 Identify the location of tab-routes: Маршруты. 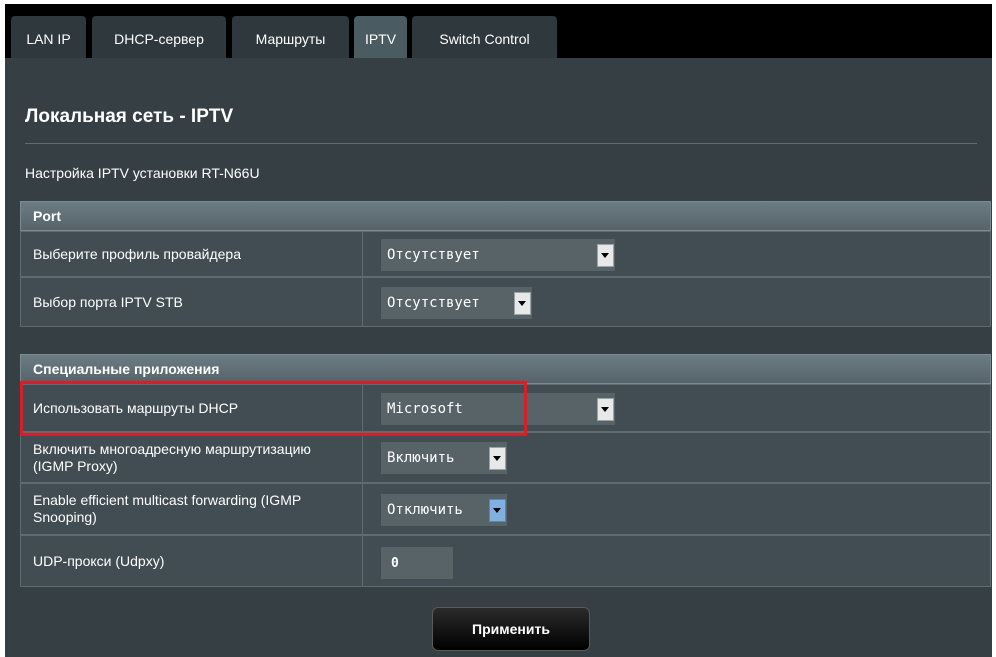
(290, 38).